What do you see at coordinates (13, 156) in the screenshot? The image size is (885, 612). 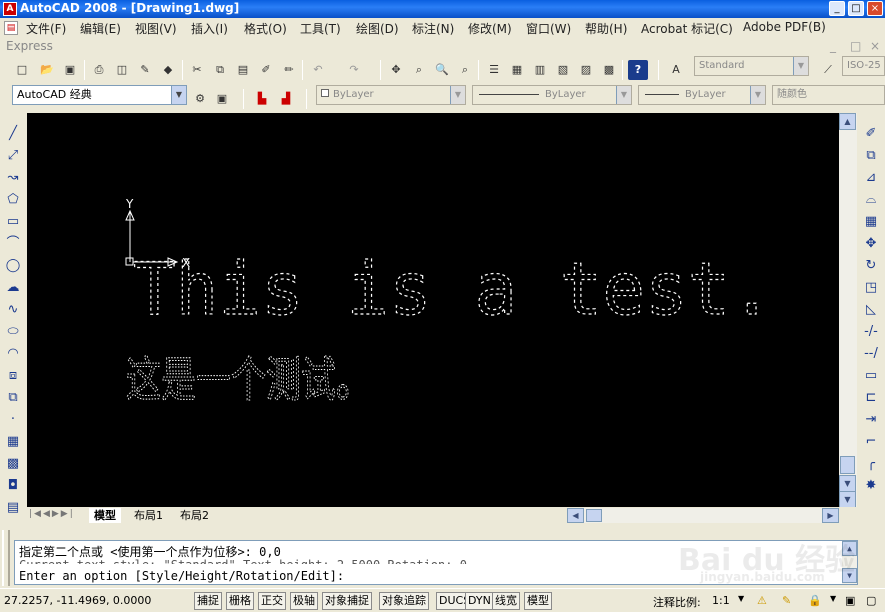 I see `construction-line-icon: ⤢` at bounding box center [13, 156].